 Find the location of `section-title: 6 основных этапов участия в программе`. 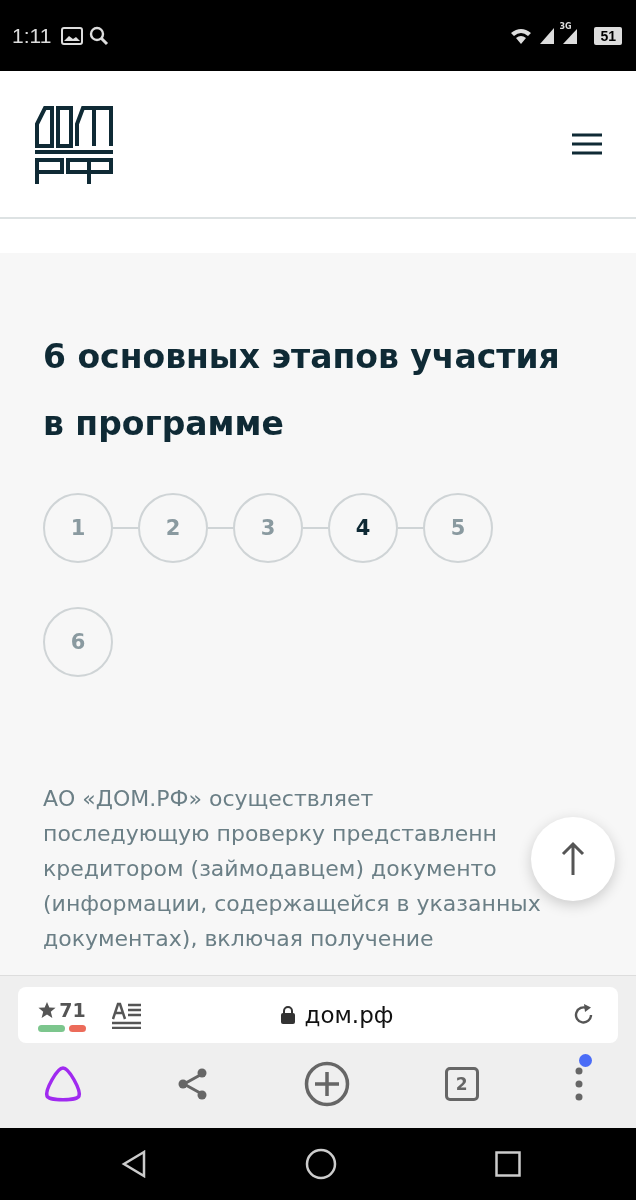

section-title: 6 основных этапов участия в программе is located at coordinates (302, 390).